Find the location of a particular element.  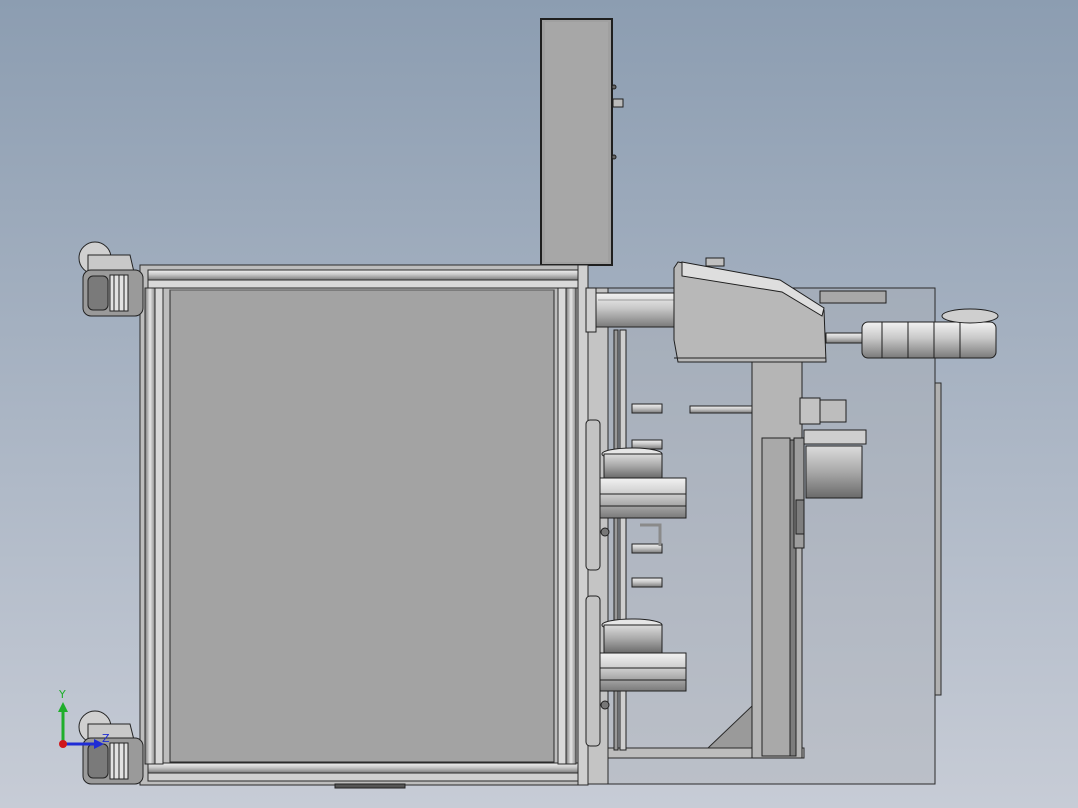

vertical-column is located at coordinates (582, 142).